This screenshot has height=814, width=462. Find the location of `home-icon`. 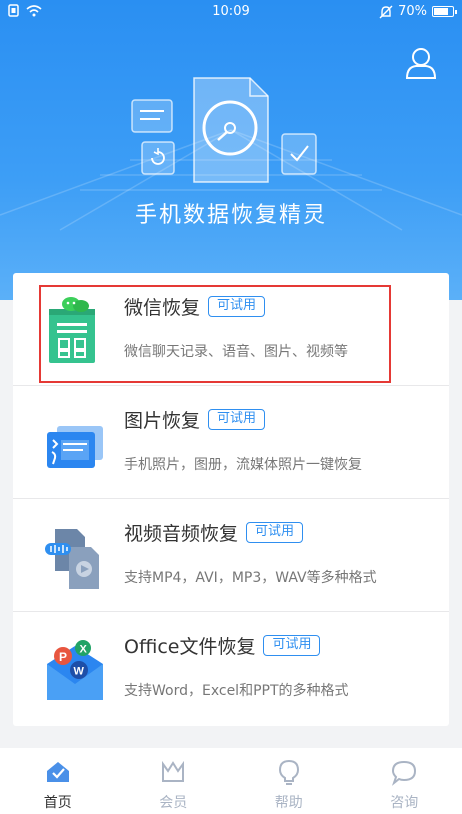

home-icon is located at coordinates (57, 772).